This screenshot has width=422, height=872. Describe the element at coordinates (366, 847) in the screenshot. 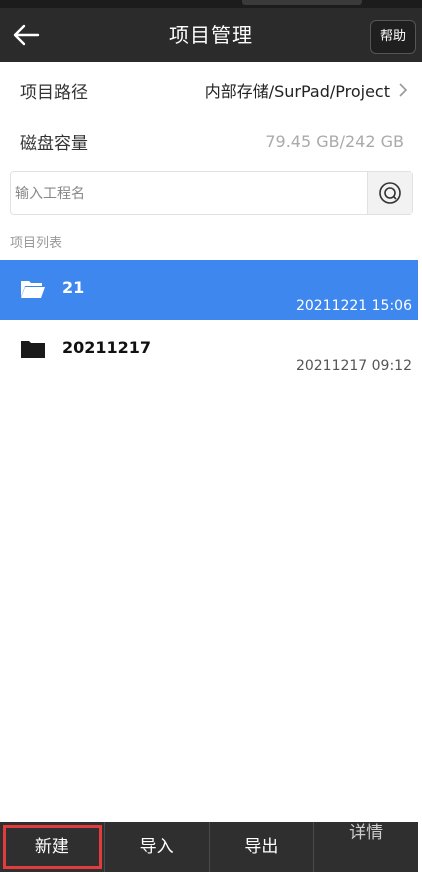

I see `details-button: 详情` at that location.